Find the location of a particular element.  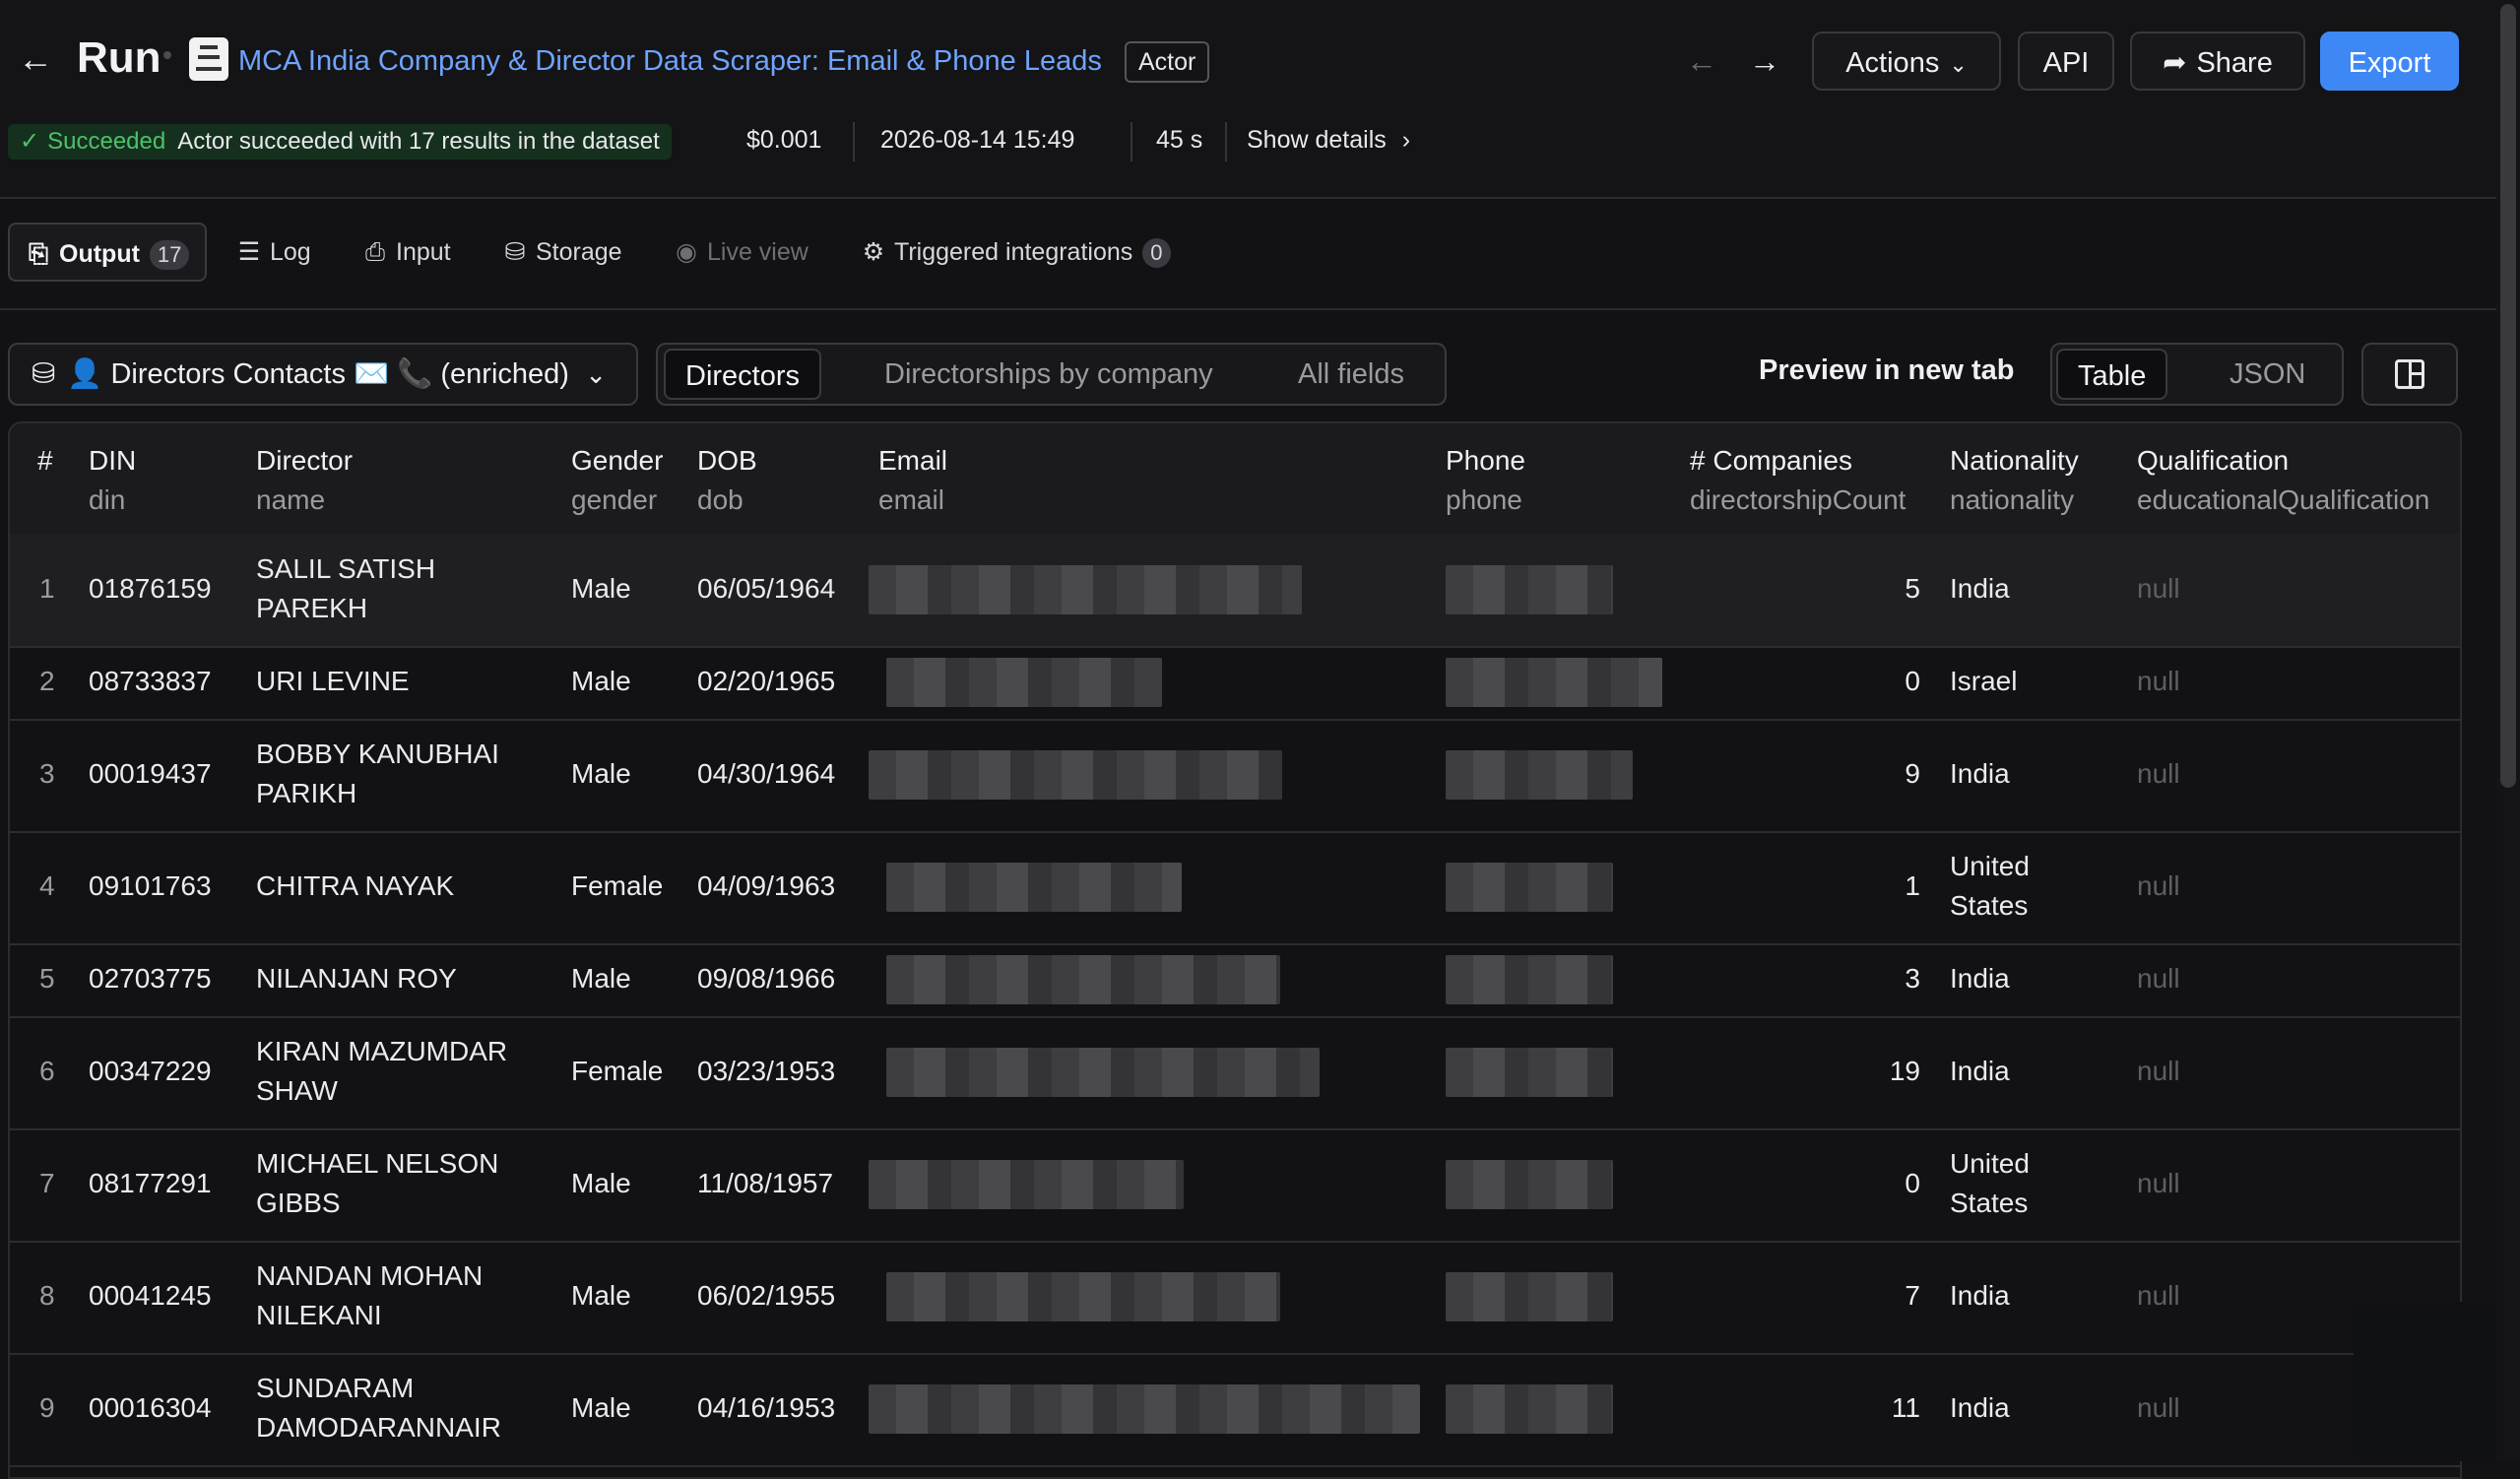

page-scrollbar is located at coordinates (2508, 730).